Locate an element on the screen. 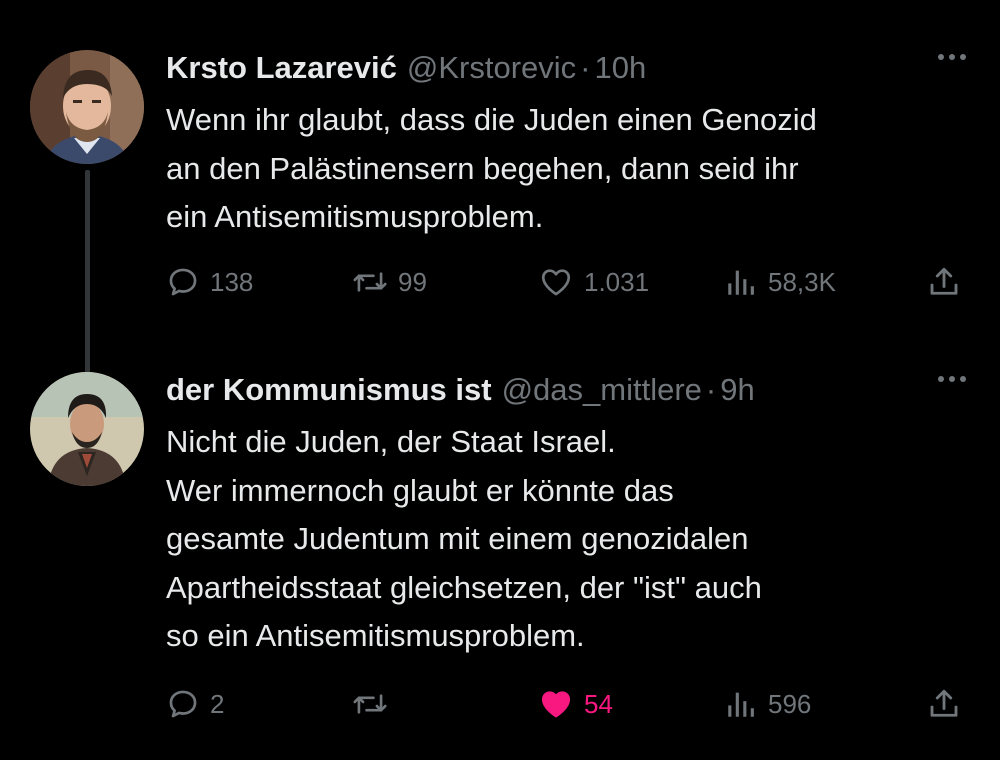 This screenshot has width=1000, height=760. tweet-header: der Kommunismus ist @das_mittlere · 9h is located at coordinates (460, 392).